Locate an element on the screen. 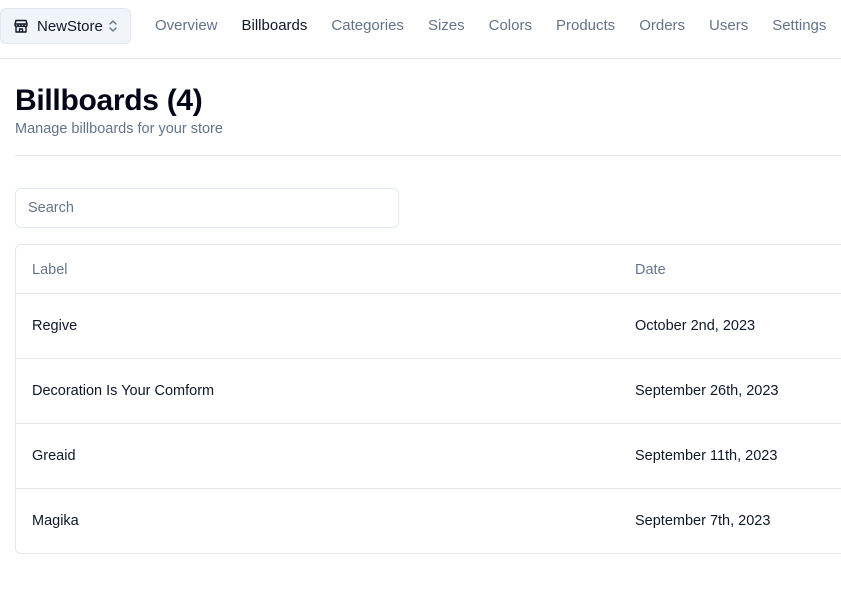  store-switcher-button: NewStore is located at coordinates (65, 26).